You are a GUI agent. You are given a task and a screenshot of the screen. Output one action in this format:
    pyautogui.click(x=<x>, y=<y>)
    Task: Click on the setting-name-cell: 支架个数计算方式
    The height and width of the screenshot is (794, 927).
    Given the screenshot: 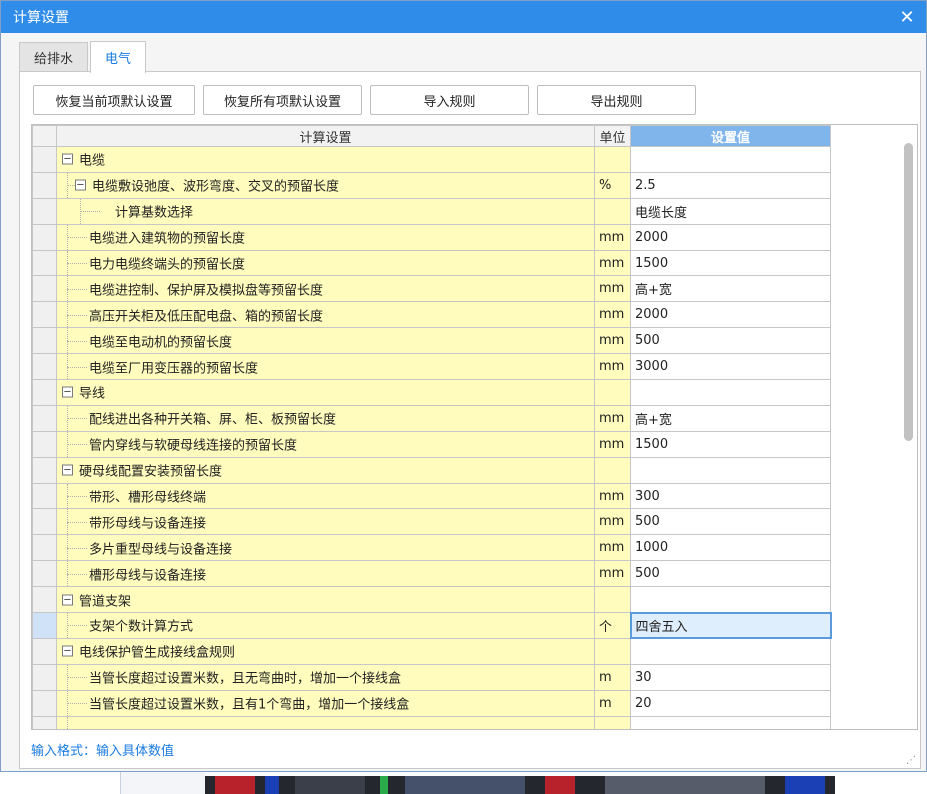 What is the action you would take?
    pyautogui.click(x=325, y=625)
    